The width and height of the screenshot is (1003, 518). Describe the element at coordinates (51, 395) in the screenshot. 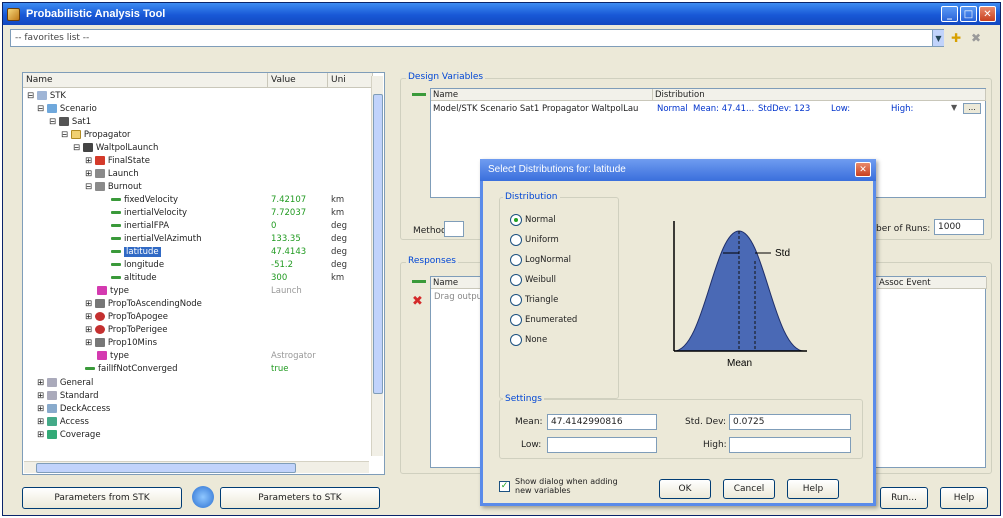

I see `category-icon` at that location.